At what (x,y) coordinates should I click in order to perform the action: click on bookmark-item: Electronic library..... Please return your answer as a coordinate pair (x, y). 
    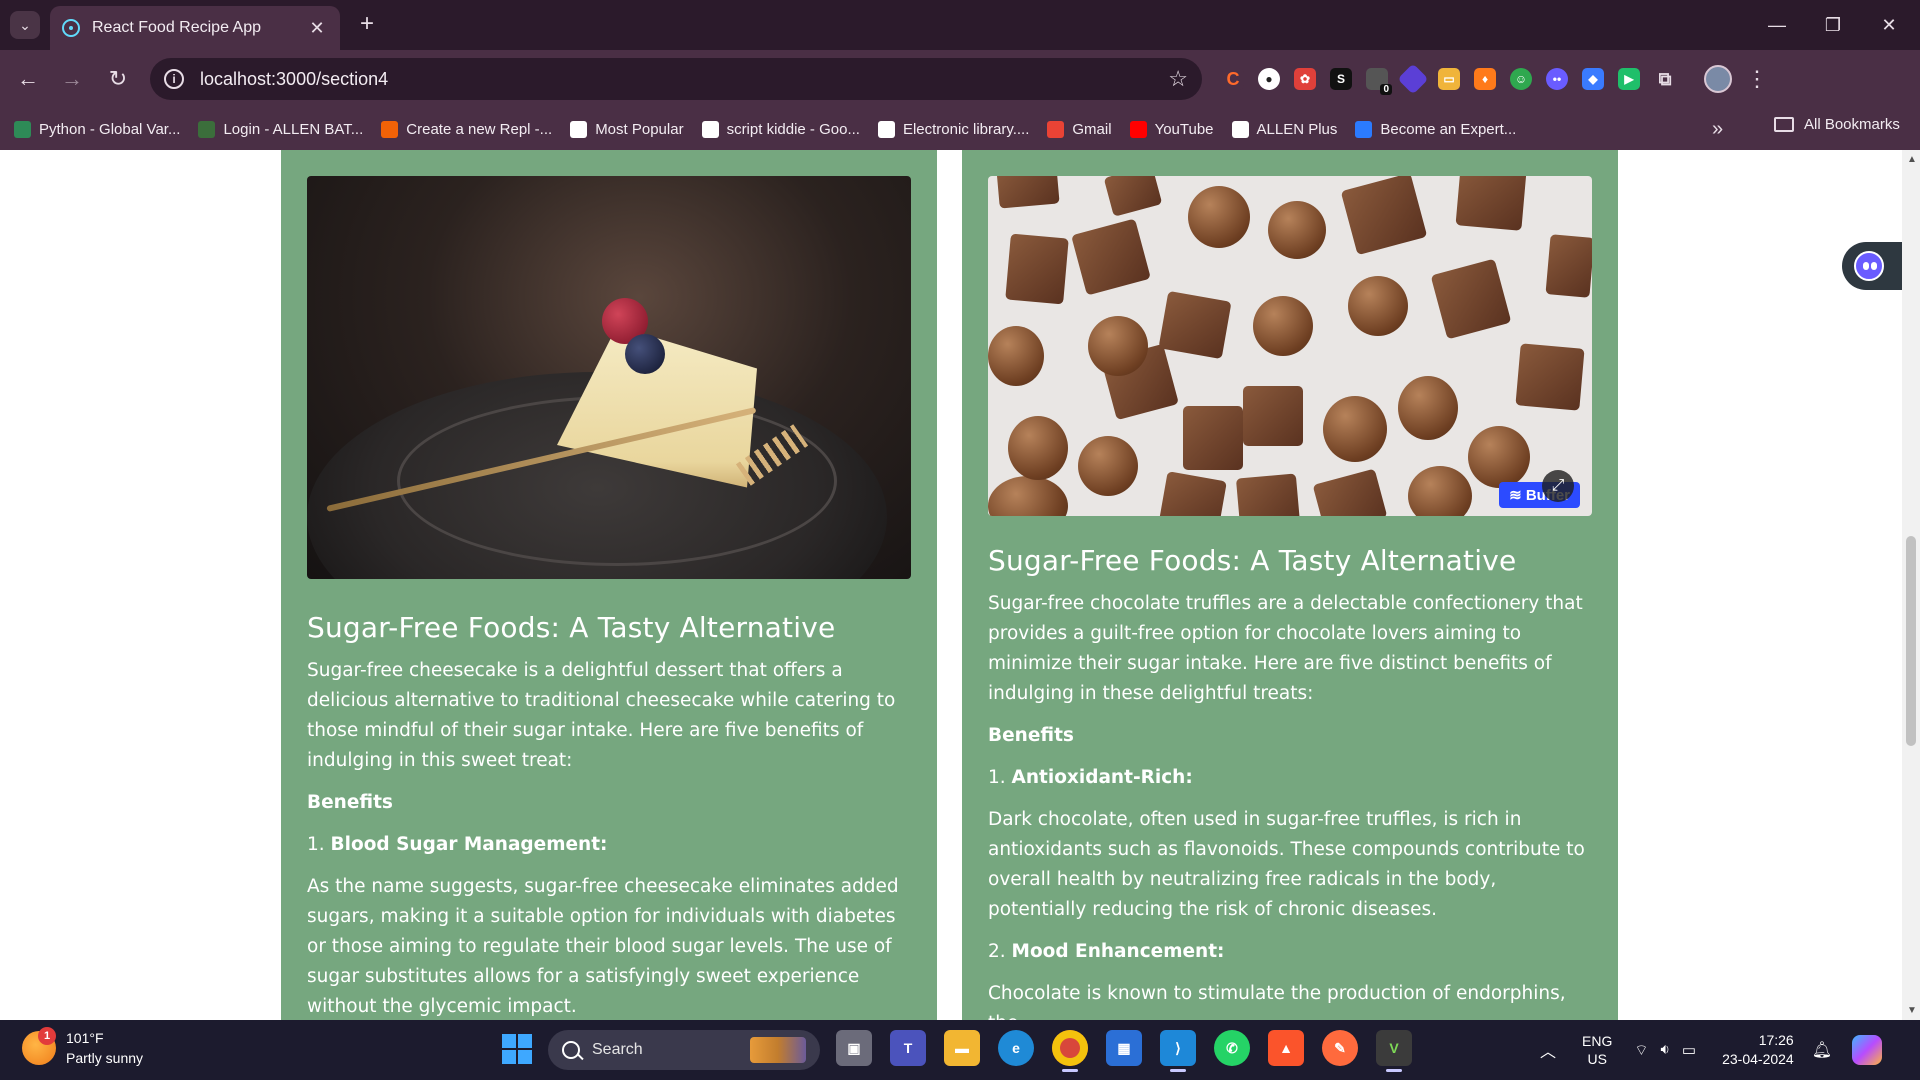
    Looking at the image, I should click on (953, 129).